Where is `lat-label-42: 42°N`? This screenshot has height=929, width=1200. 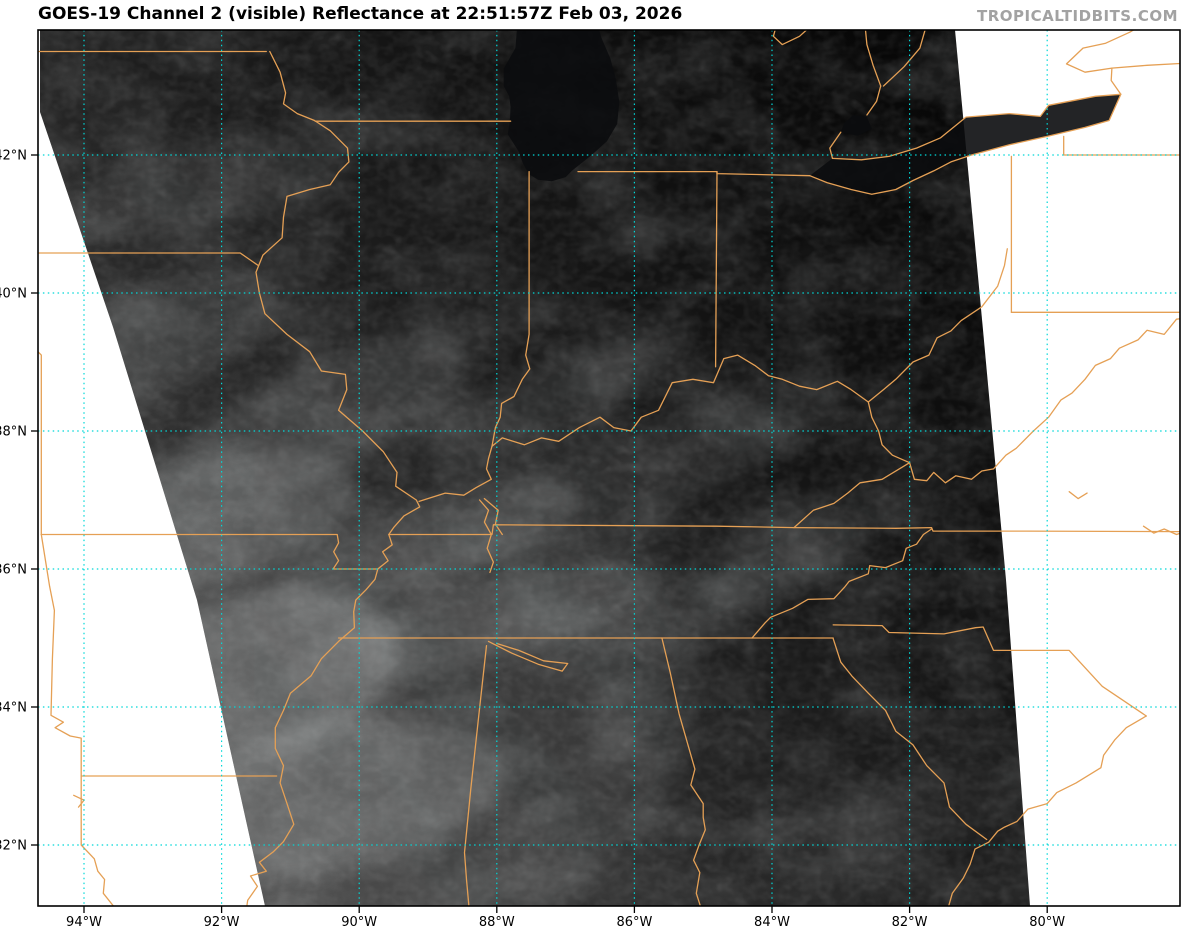 lat-label-42: 42°N is located at coordinates (13, 156).